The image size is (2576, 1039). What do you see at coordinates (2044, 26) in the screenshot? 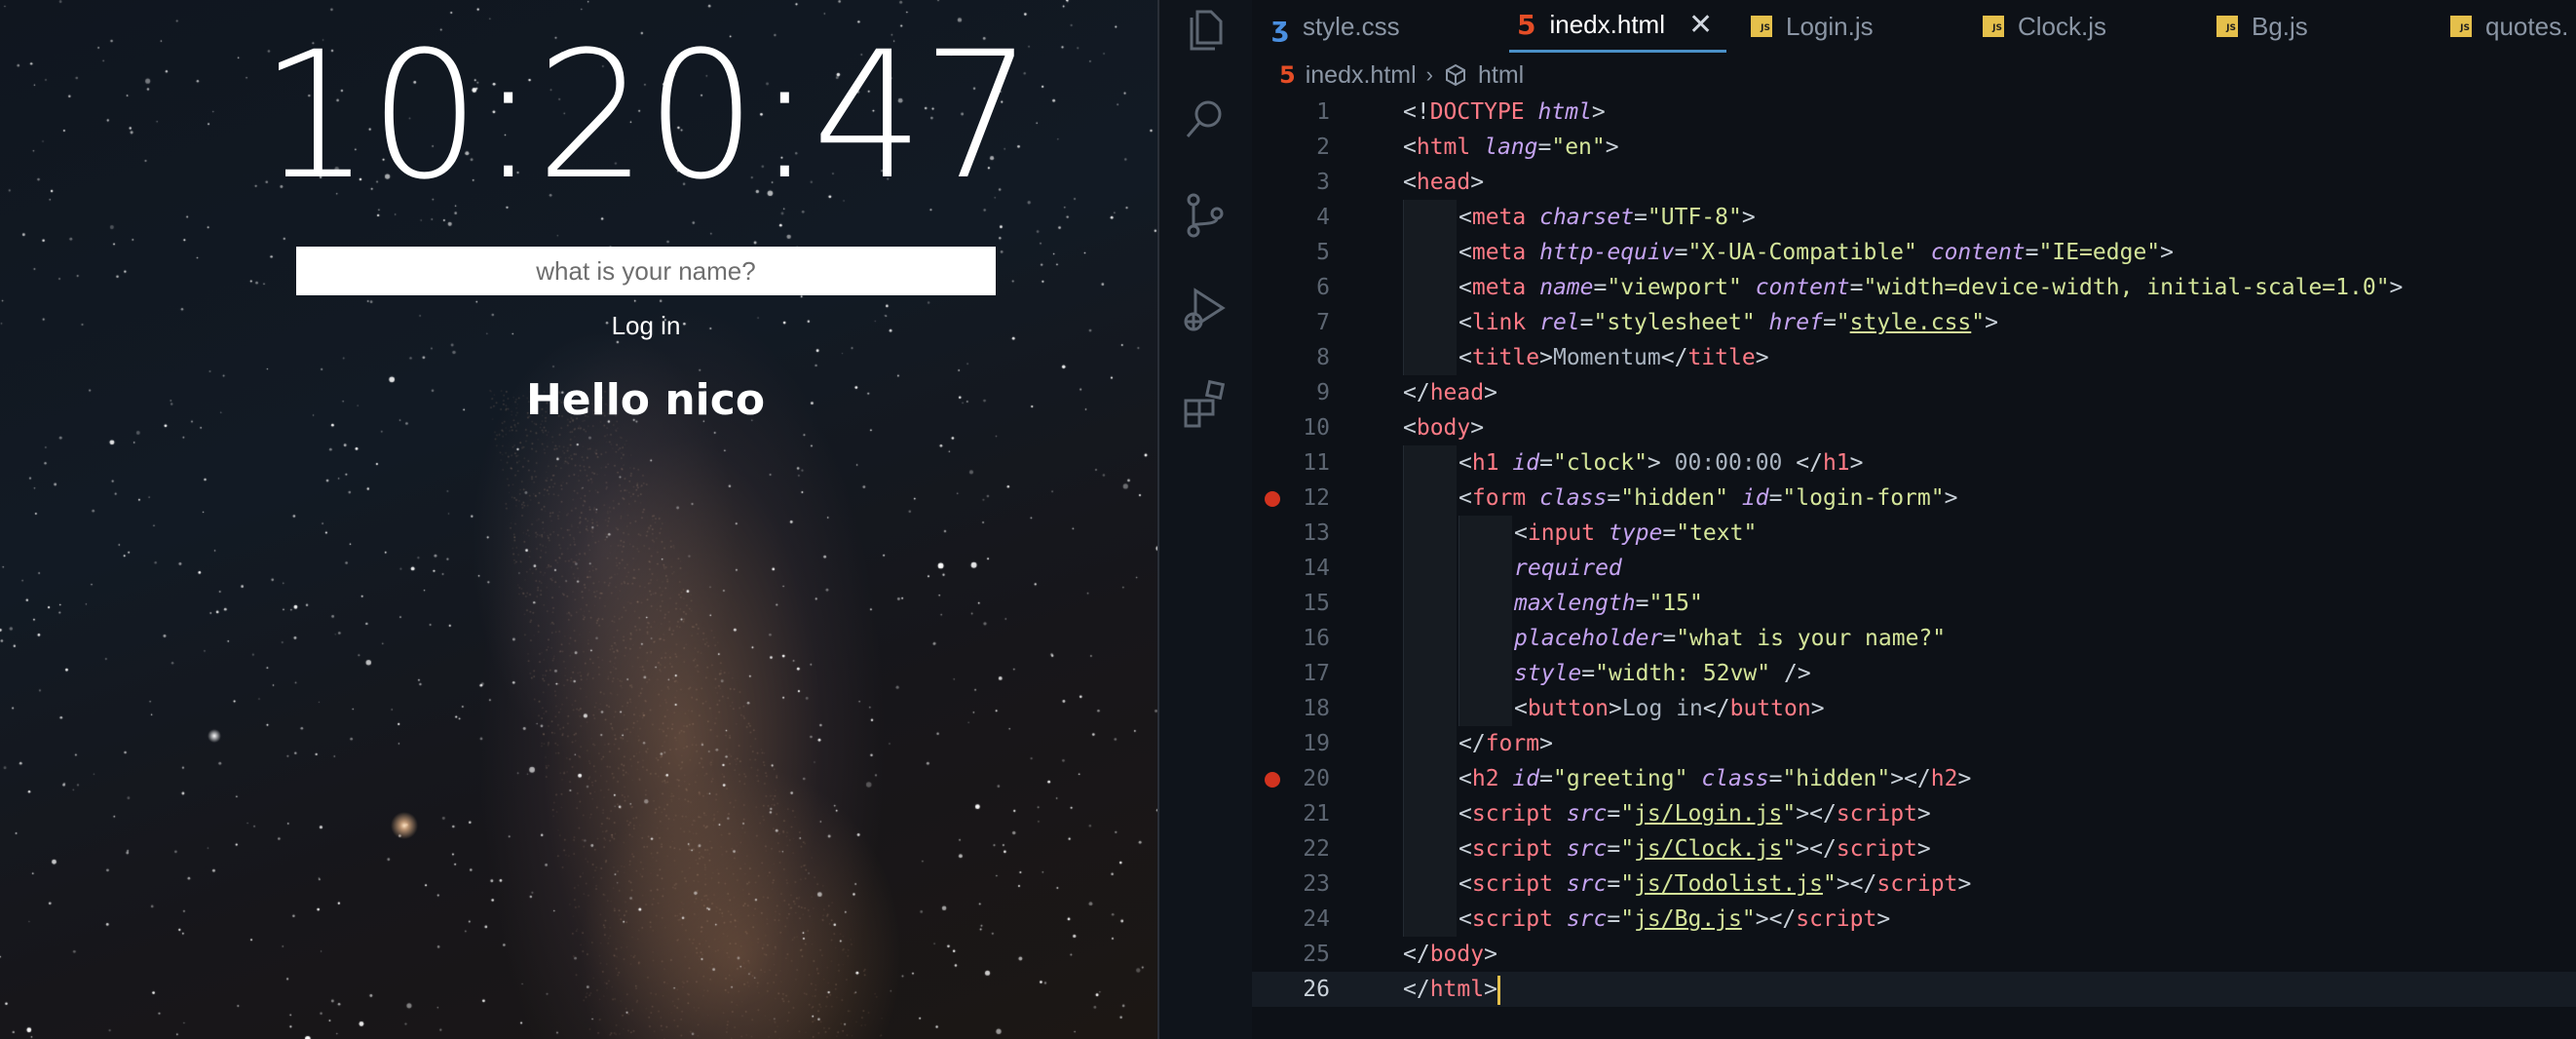
I see `tab-clock-js: JS Clock.js` at bounding box center [2044, 26].